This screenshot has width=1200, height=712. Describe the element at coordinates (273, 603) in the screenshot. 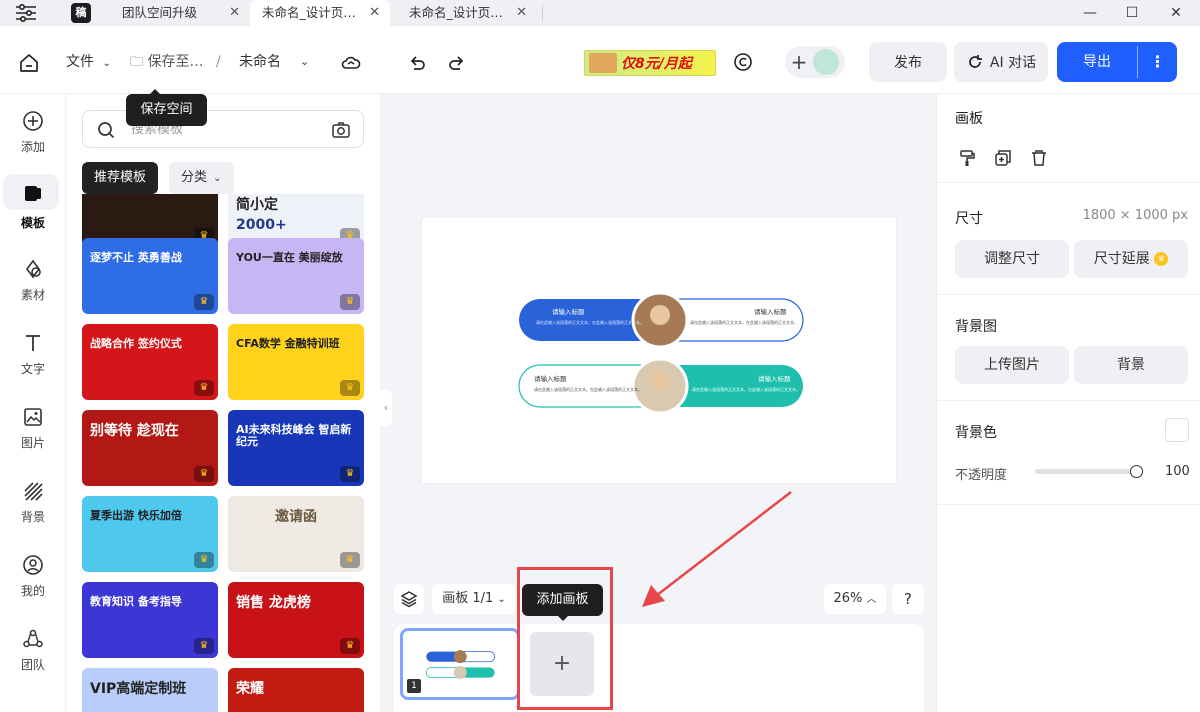

I see `template-title: 销售 龙虎榜` at that location.